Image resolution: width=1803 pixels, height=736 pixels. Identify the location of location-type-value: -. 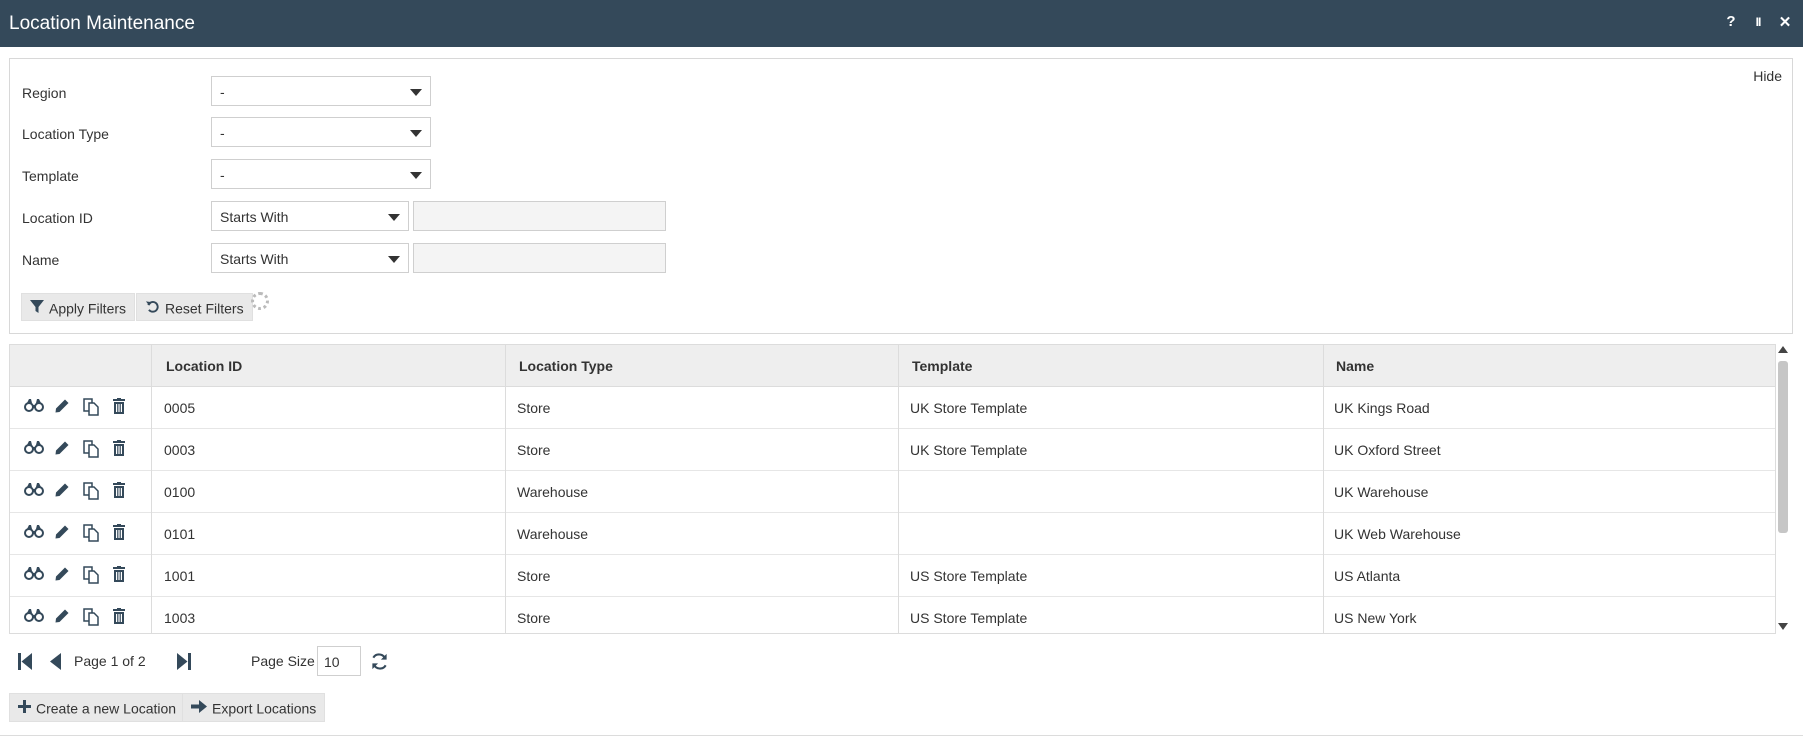
(222, 133).